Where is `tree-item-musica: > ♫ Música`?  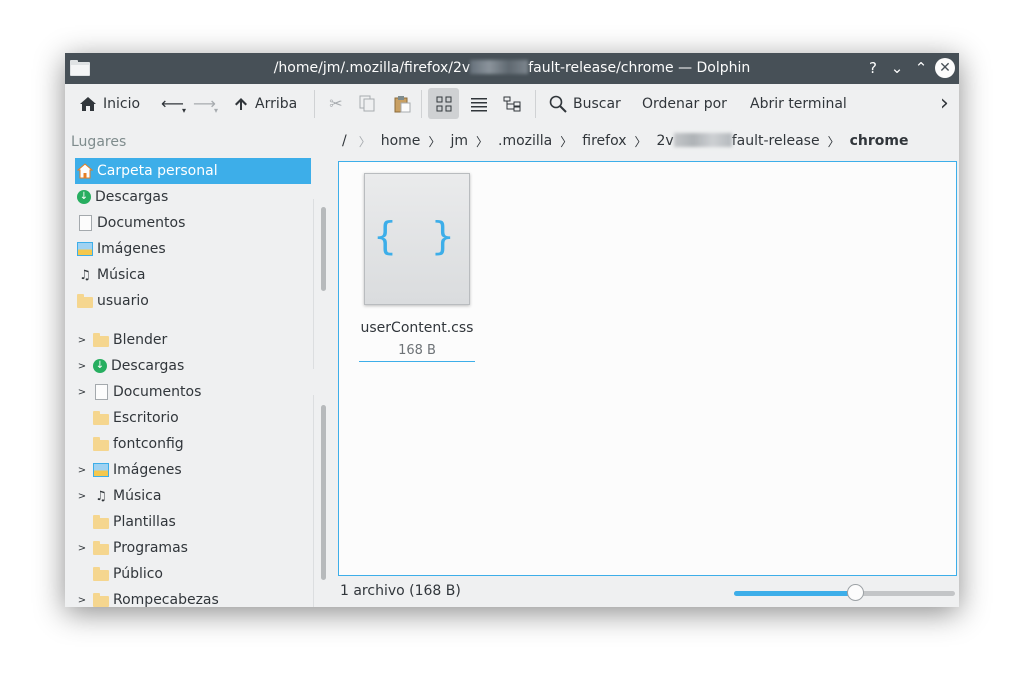 tree-item-musica: > ♫ Música is located at coordinates (195, 496).